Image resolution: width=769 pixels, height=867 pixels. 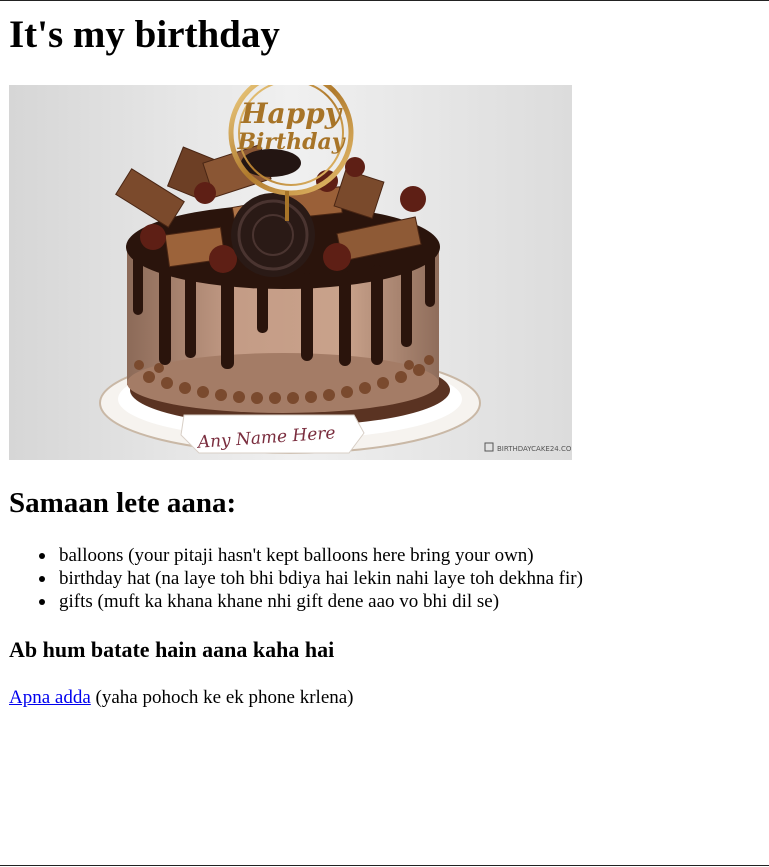 What do you see at coordinates (534, 449) in the screenshot?
I see `image-watermark: BIRTHDAYCAKE24.COM` at bounding box center [534, 449].